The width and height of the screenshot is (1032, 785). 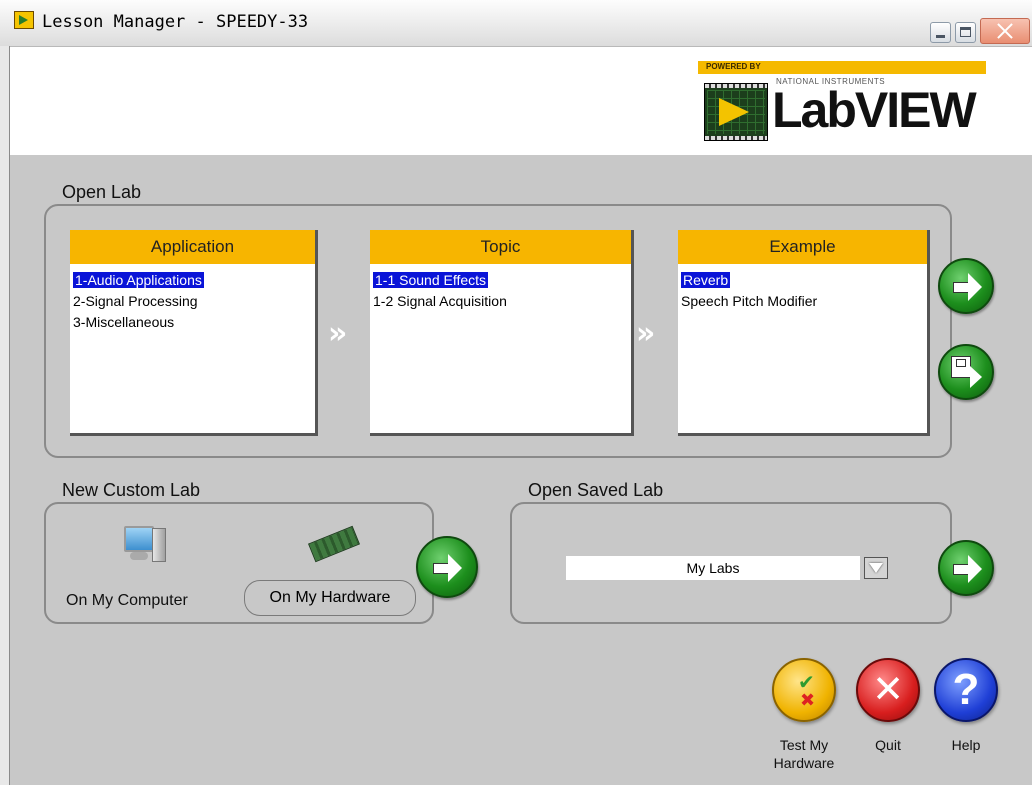 I want to click on question-mark-icon: ?, so click(x=966, y=689).